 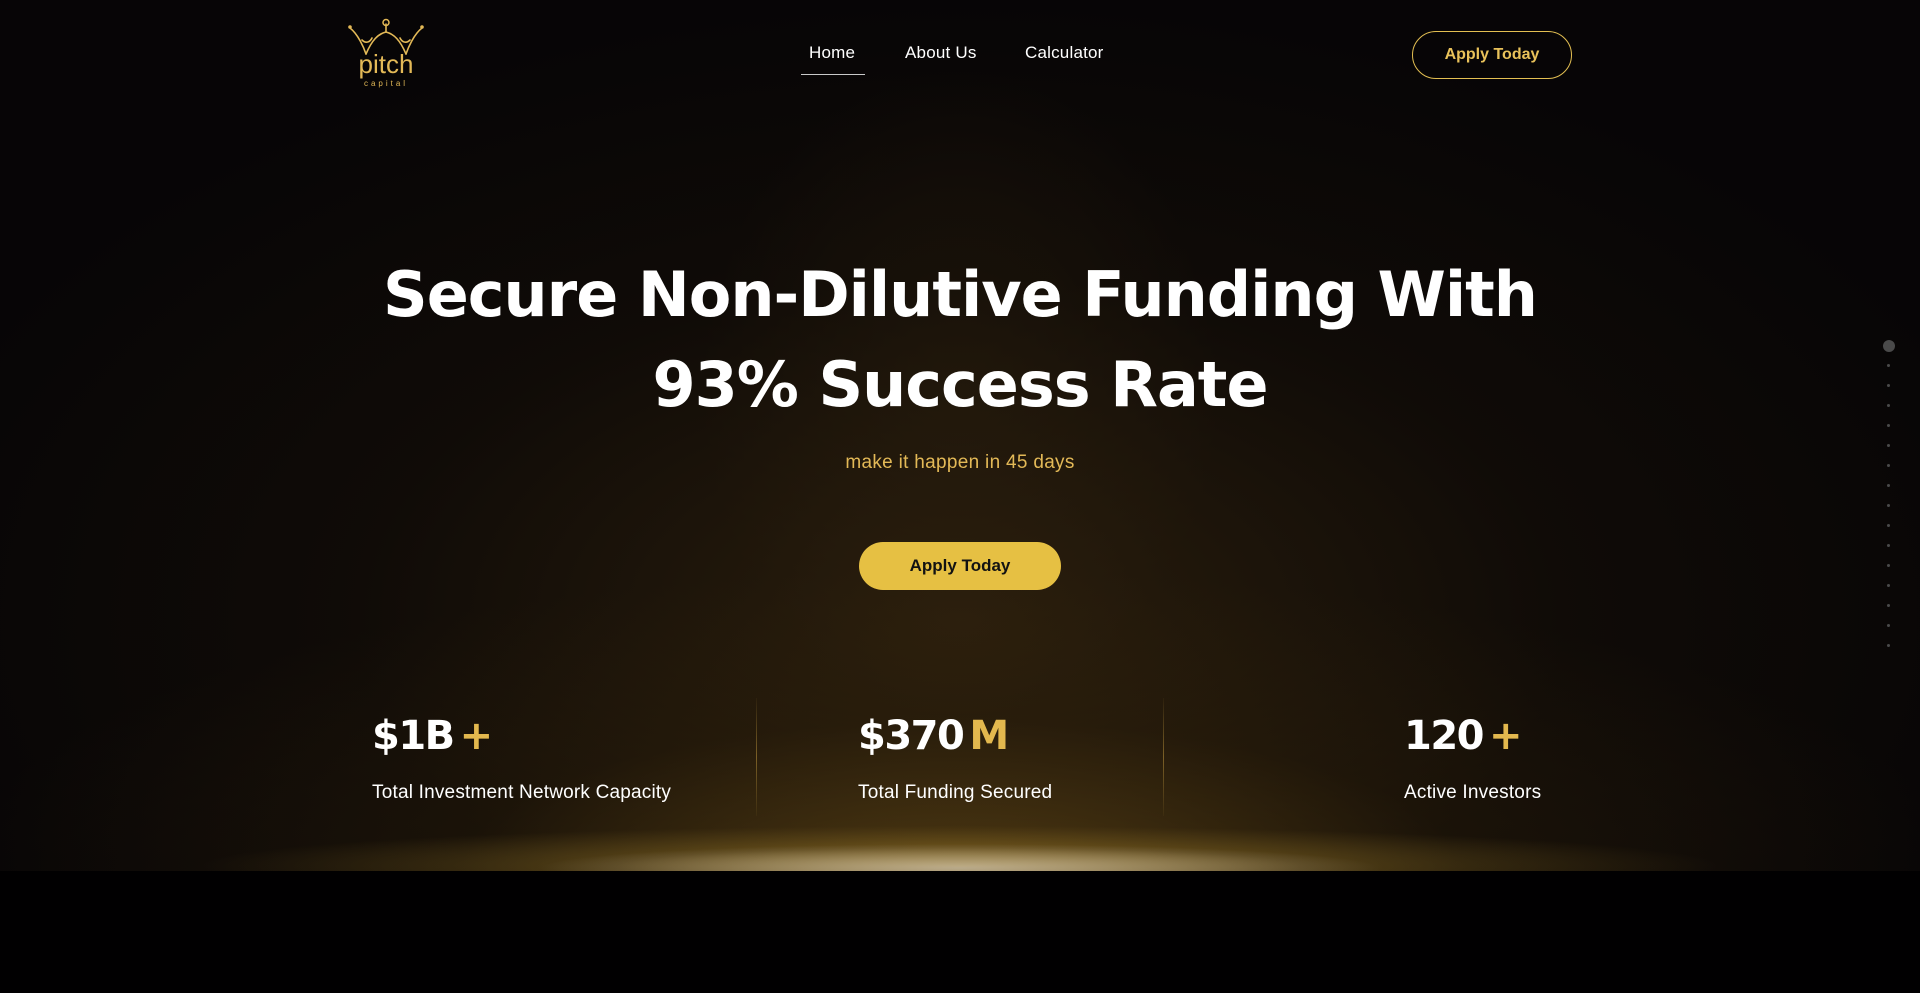 What do you see at coordinates (911, 736) in the screenshot?
I see `stat-number: $370` at bounding box center [911, 736].